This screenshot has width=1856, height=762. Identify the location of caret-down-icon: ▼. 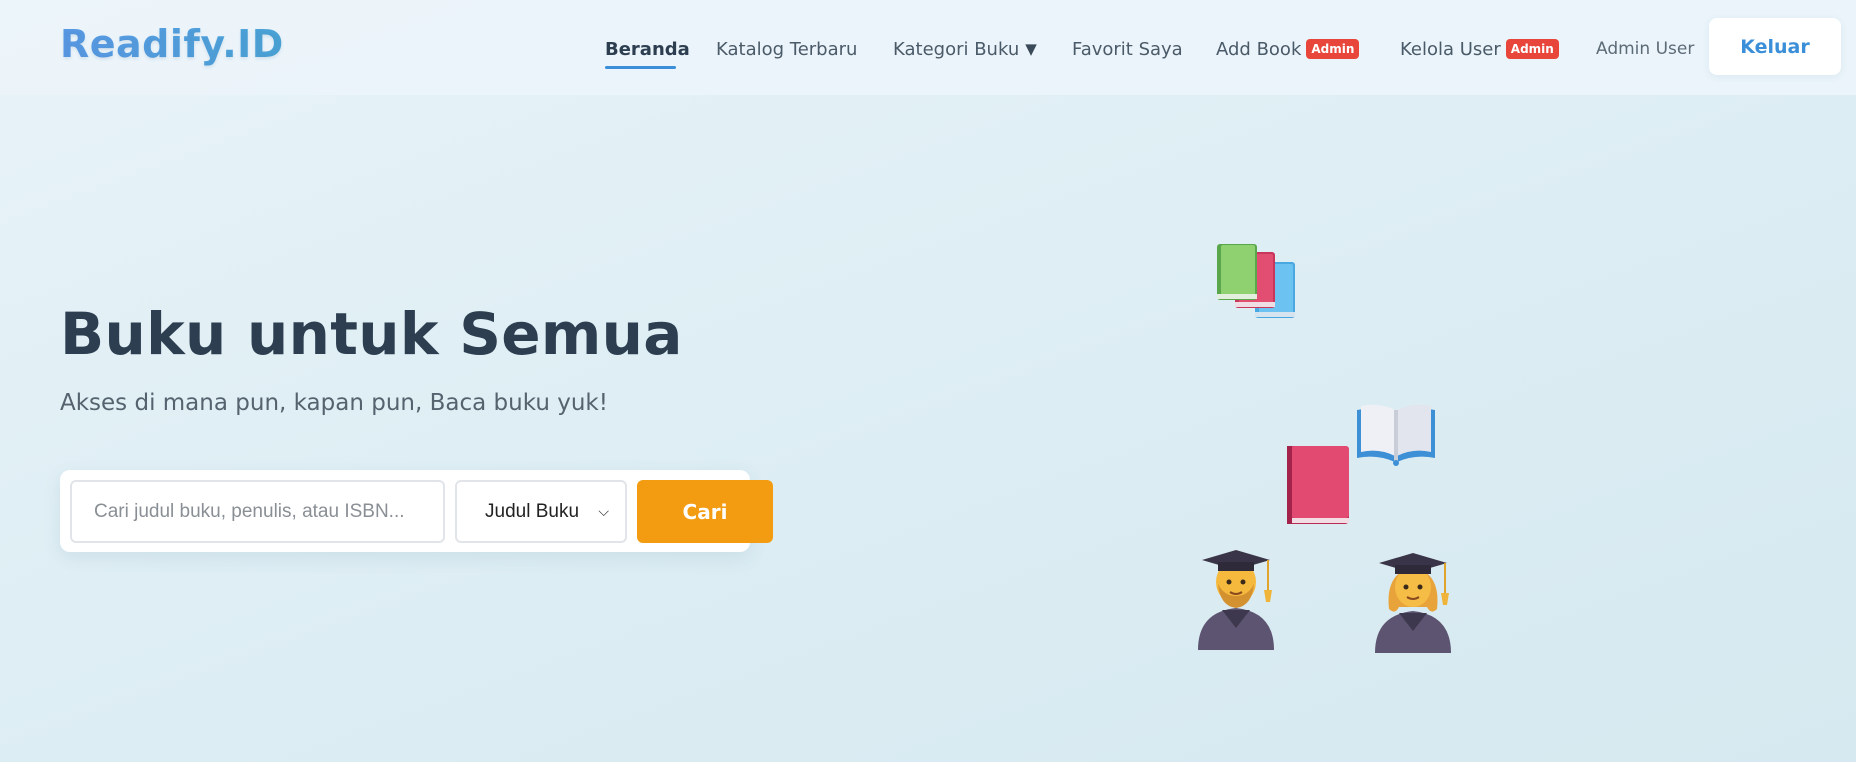
(1031, 49).